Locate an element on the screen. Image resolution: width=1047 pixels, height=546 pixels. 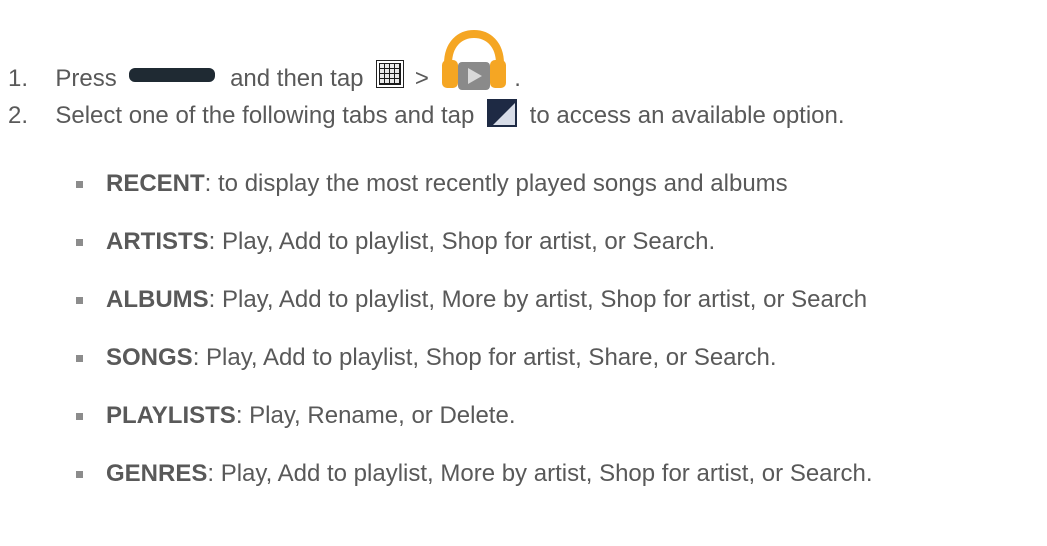
step-text: > is located at coordinates (421, 78).